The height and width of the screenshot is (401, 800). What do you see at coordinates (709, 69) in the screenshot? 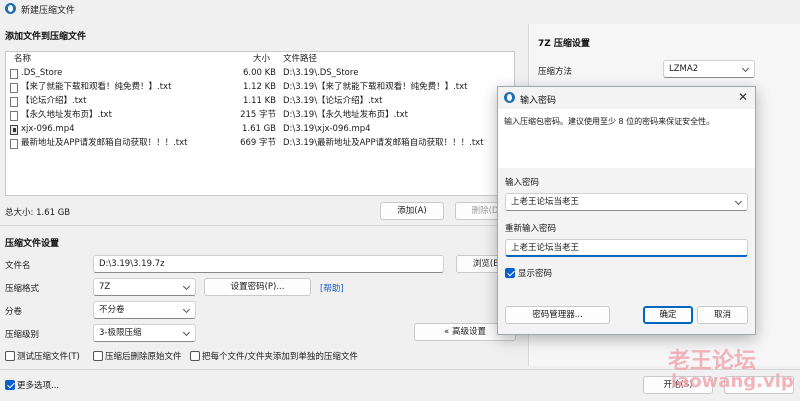
I see `method-select: LZMA2` at bounding box center [709, 69].